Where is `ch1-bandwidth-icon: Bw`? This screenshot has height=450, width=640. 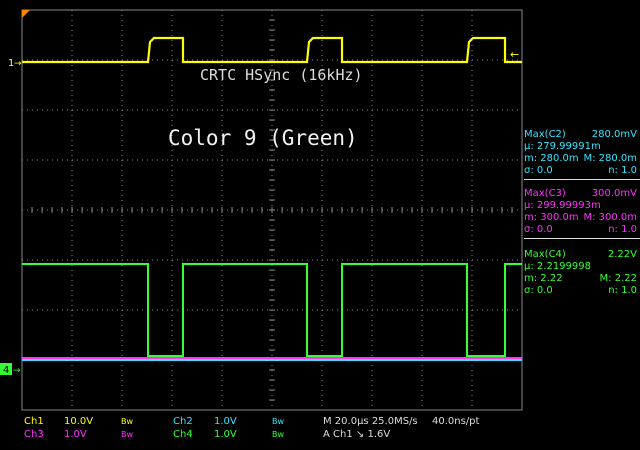
ch1-bandwidth-icon: Bw is located at coordinates (127, 421).